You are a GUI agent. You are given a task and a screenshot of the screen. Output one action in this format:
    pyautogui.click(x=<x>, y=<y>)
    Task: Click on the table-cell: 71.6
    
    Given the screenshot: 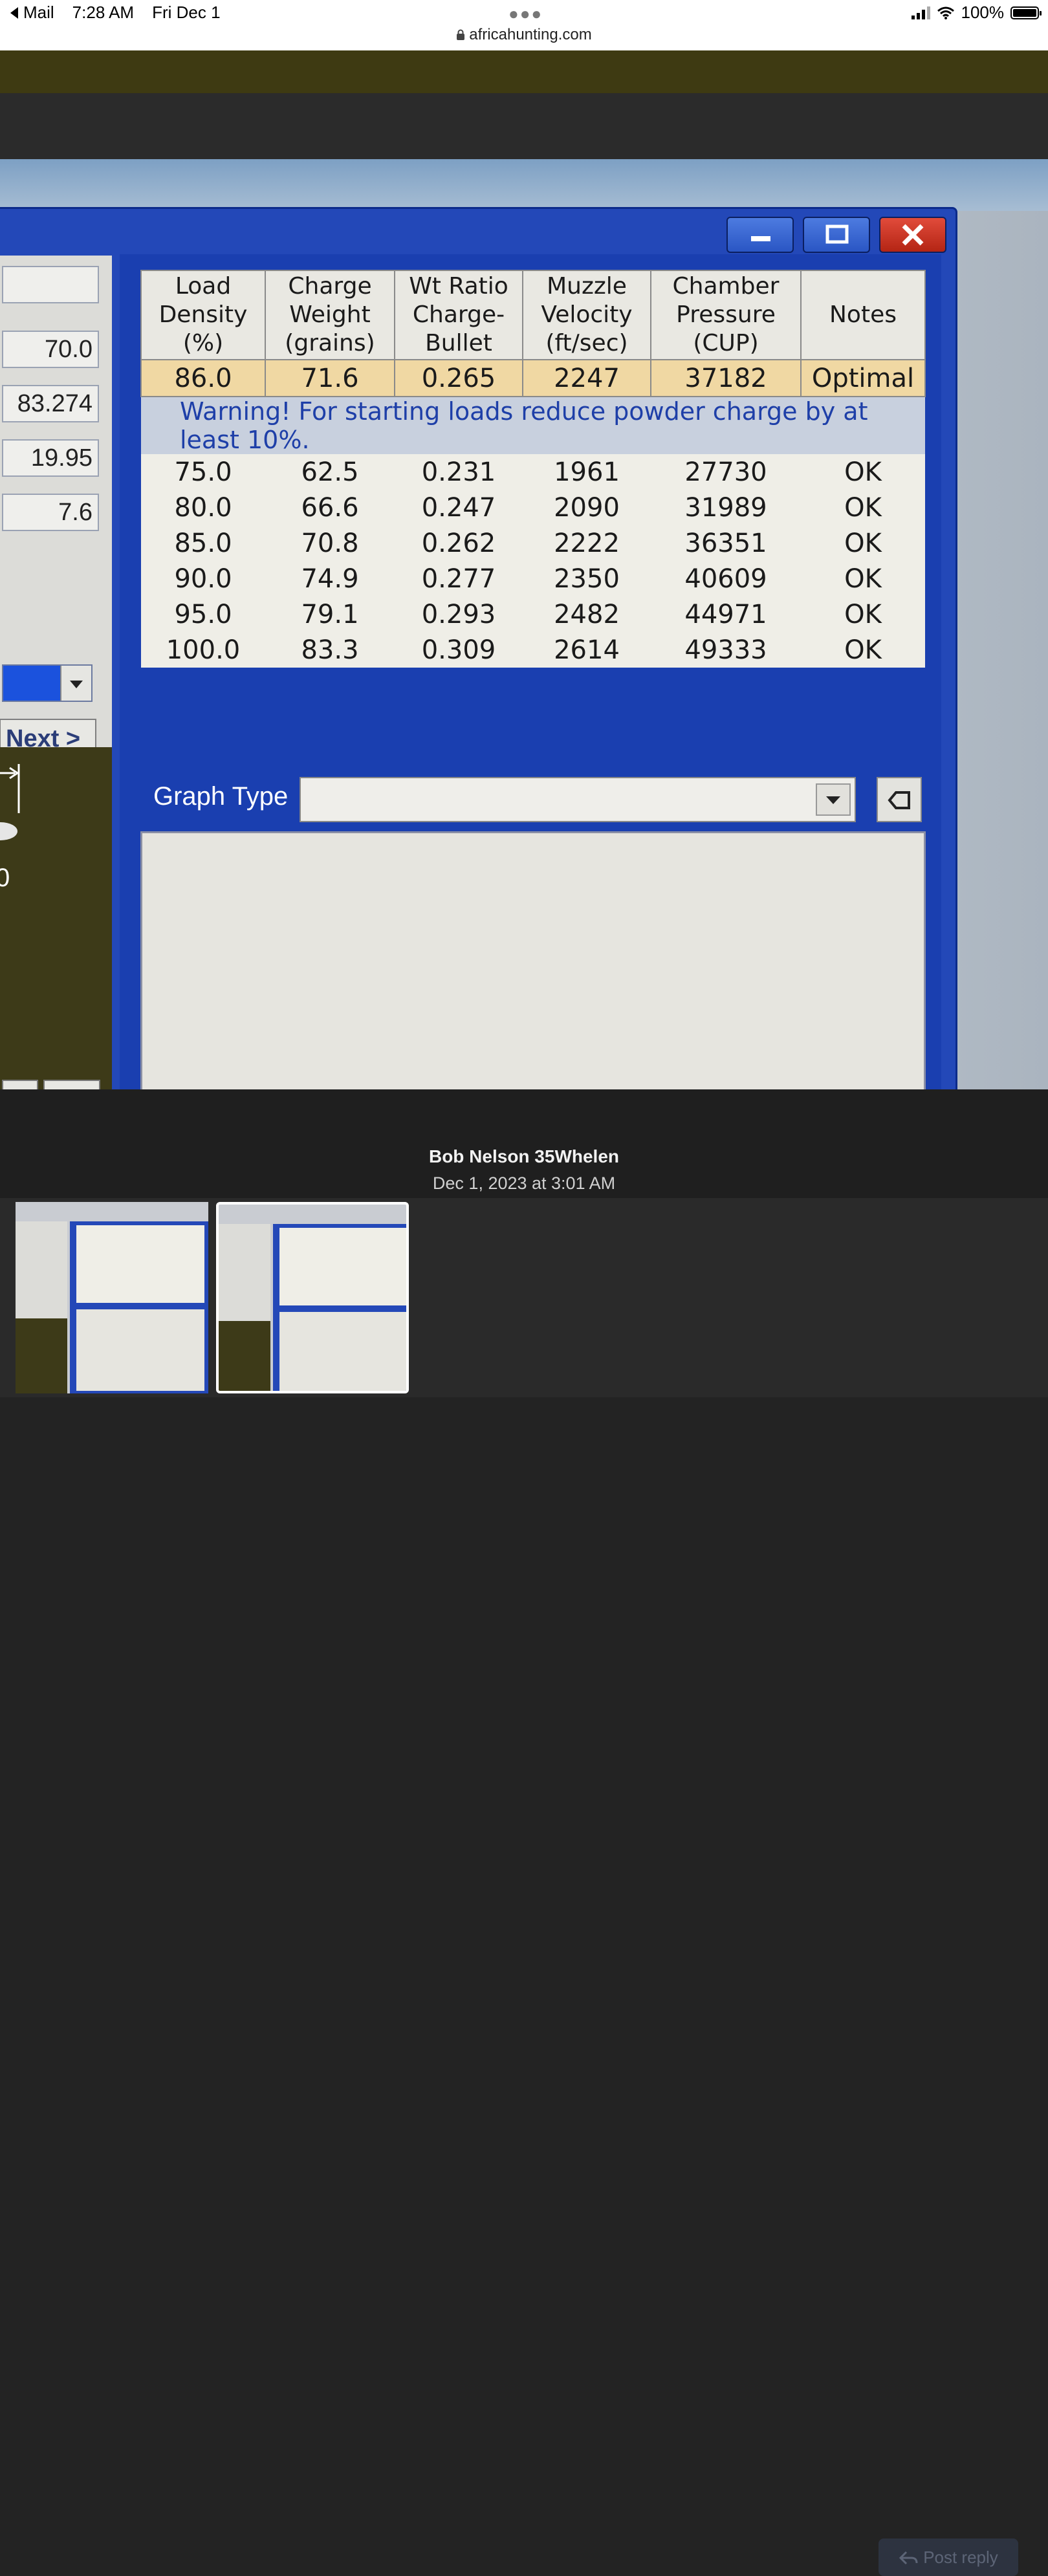 What is the action you would take?
    pyautogui.click(x=330, y=378)
    